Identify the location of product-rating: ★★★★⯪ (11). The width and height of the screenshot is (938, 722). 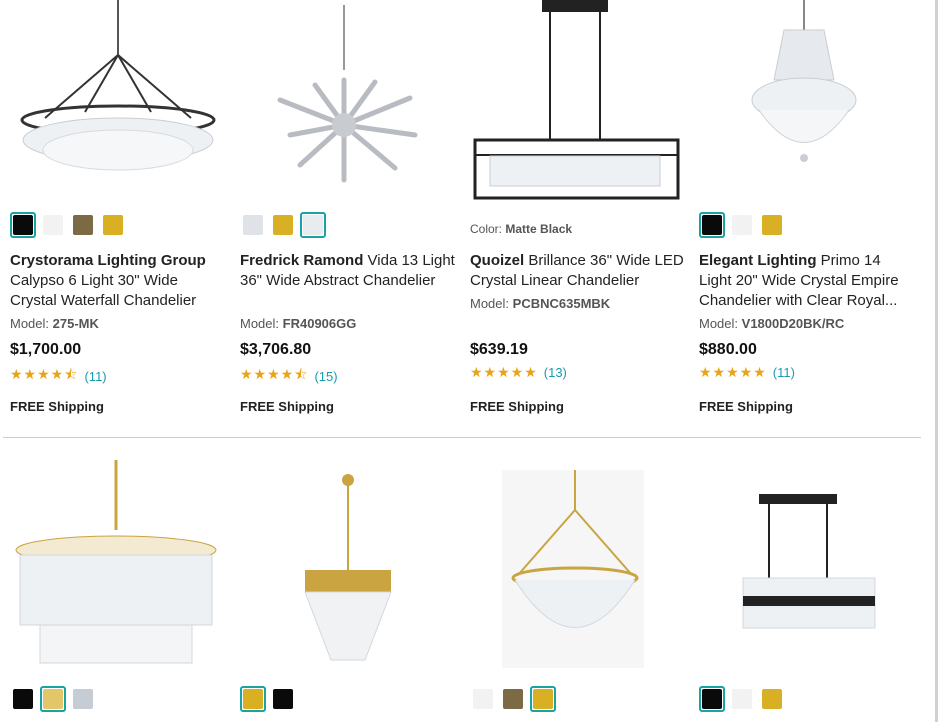
(58, 376).